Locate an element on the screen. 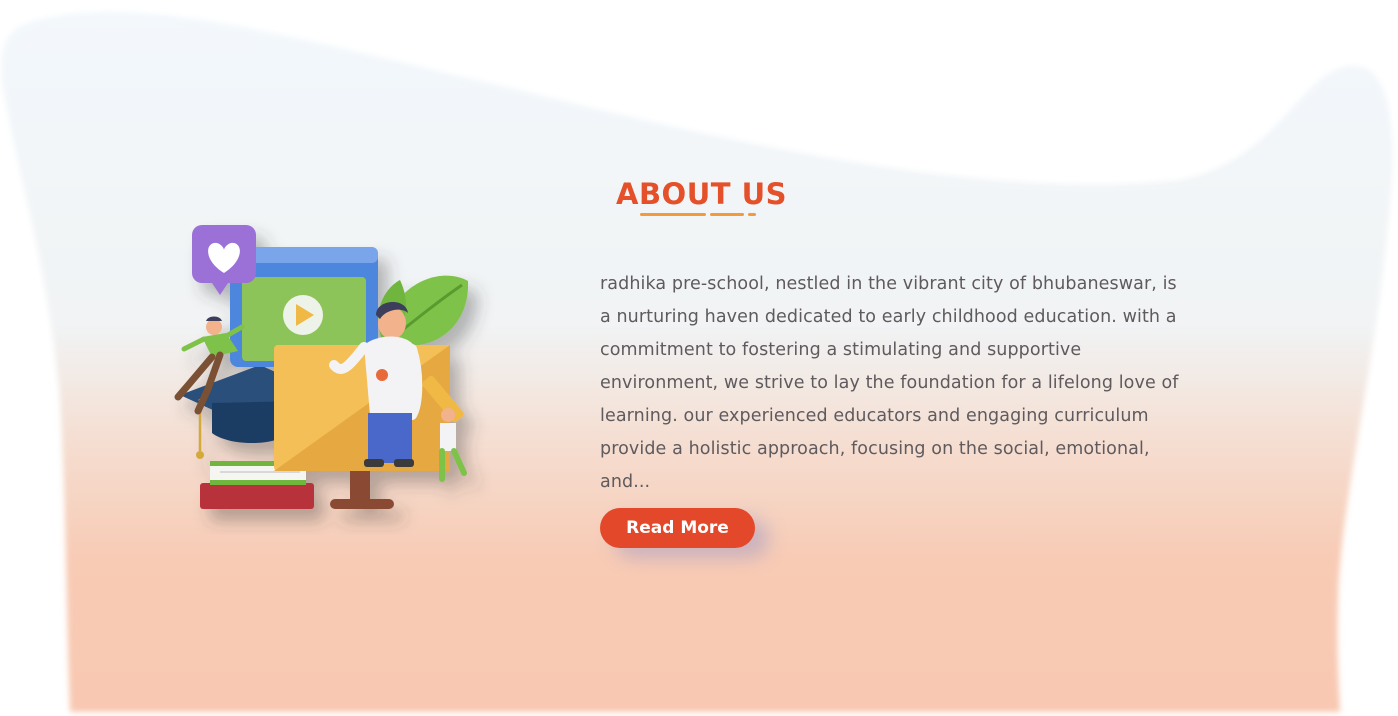 This screenshot has width=1398, height=716. about-title: ABOUT US is located at coordinates (702, 194).